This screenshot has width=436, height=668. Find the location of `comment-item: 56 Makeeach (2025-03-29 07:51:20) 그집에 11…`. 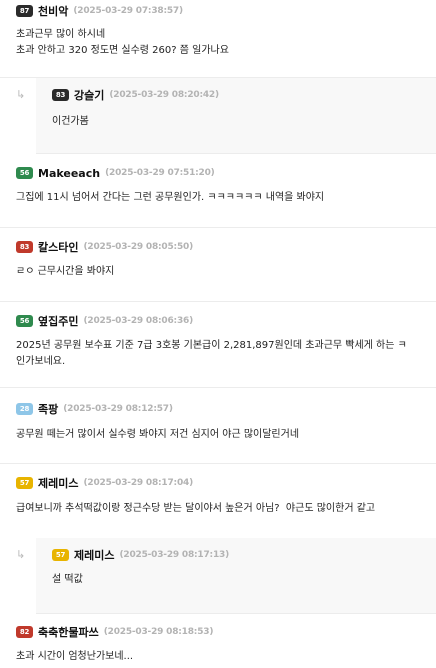

comment-item: 56 Makeeach (2025-03-29 07:51:20) 그집에 11… is located at coordinates (218, 191).